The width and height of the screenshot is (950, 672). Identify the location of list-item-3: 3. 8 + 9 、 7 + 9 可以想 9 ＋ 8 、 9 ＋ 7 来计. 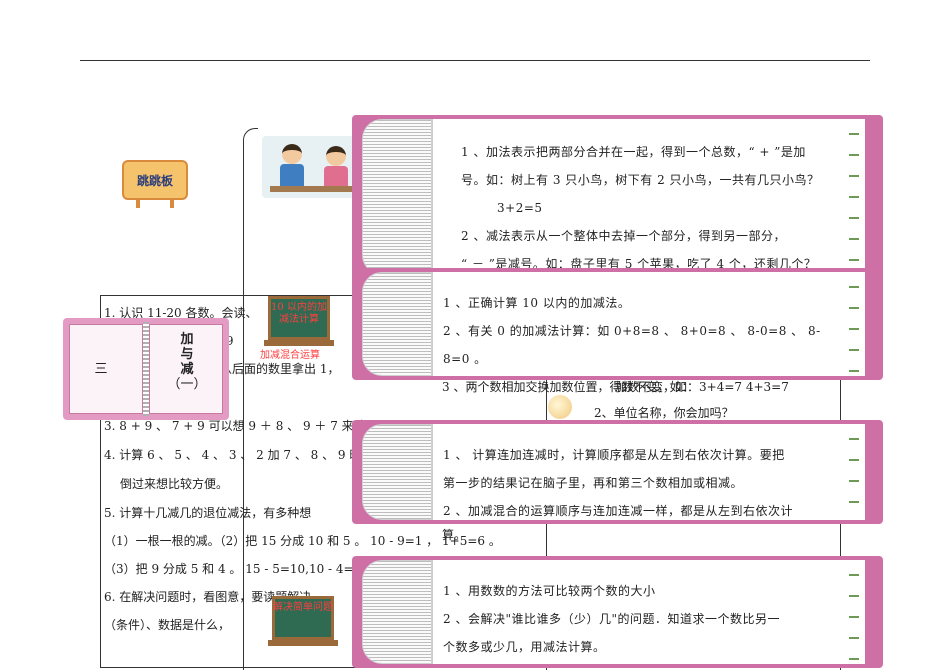
(235, 426).